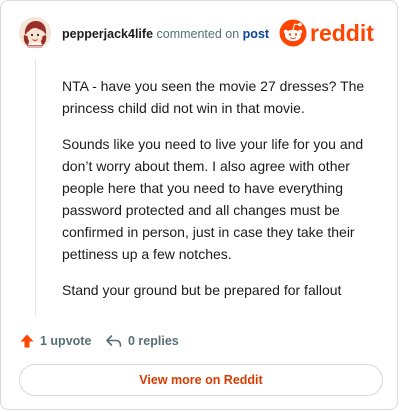  Describe the element at coordinates (198, 34) in the screenshot. I see `commented-on-label: commented on` at that location.